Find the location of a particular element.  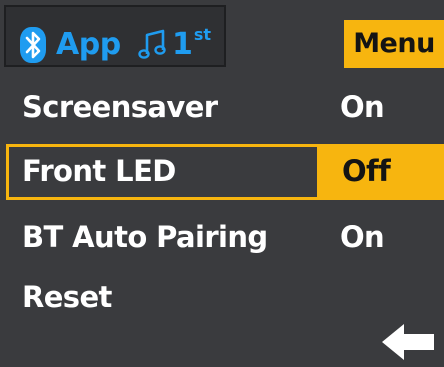

menu-tab: Menu is located at coordinates (394, 44).